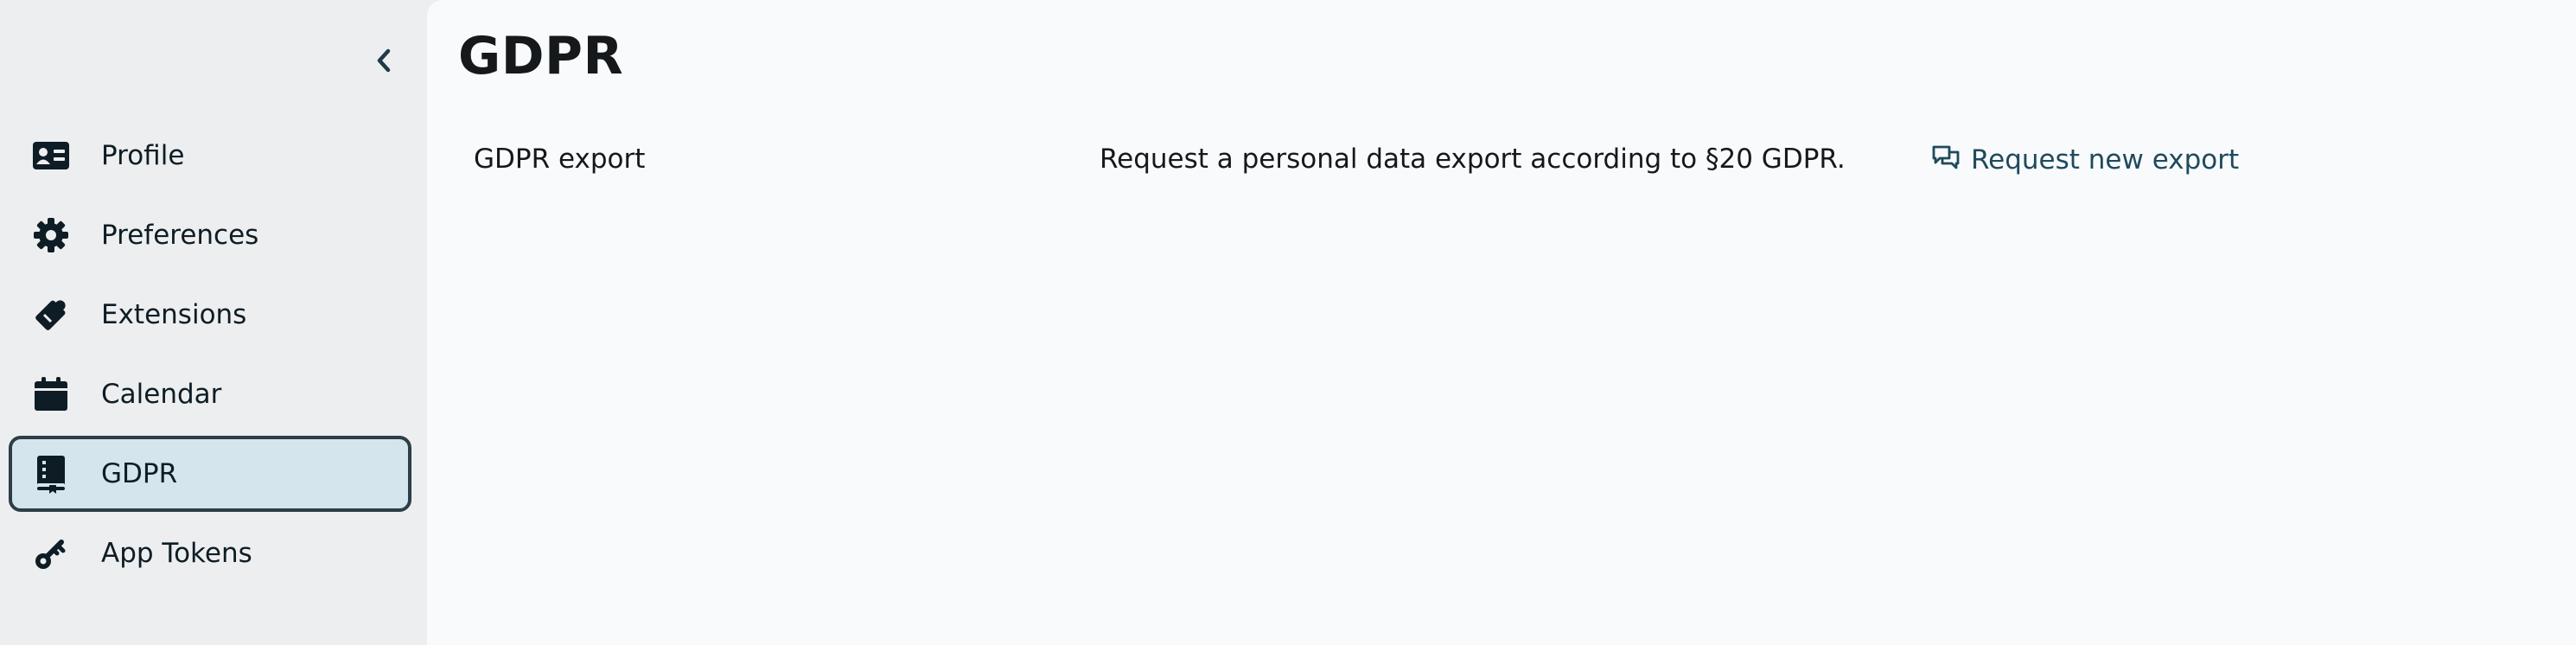 The width and height of the screenshot is (2576, 645). What do you see at coordinates (560, 159) in the screenshot?
I see `row-name: GDPR export` at bounding box center [560, 159].